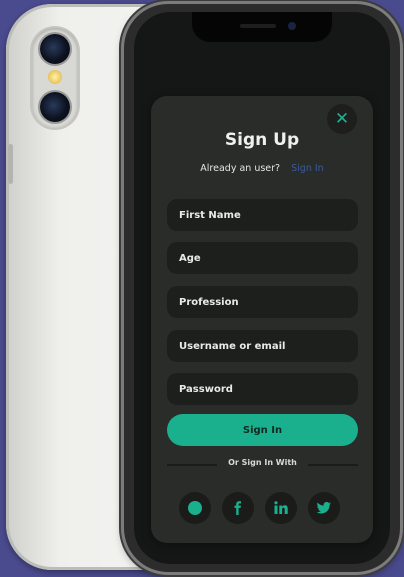 The width and height of the screenshot is (404, 577). Describe the element at coordinates (262, 140) in the screenshot. I see `page-title: Sign Up` at that location.